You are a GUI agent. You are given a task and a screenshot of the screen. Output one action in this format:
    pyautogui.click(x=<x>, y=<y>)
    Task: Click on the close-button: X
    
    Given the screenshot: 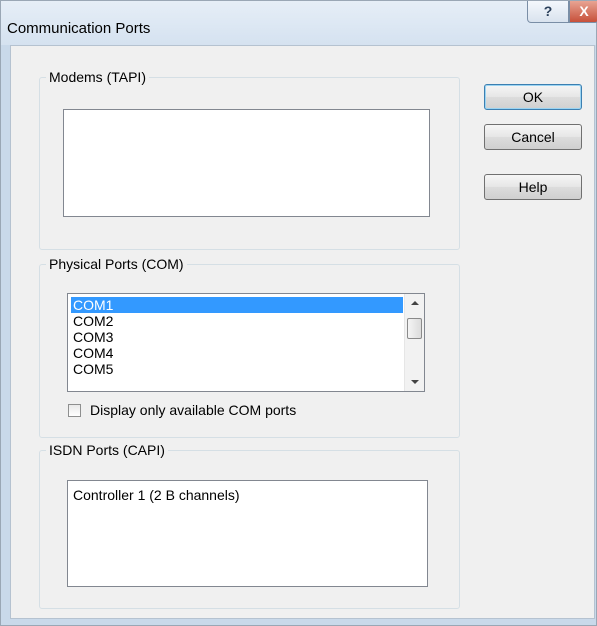 What is the action you would take?
    pyautogui.click(x=583, y=12)
    